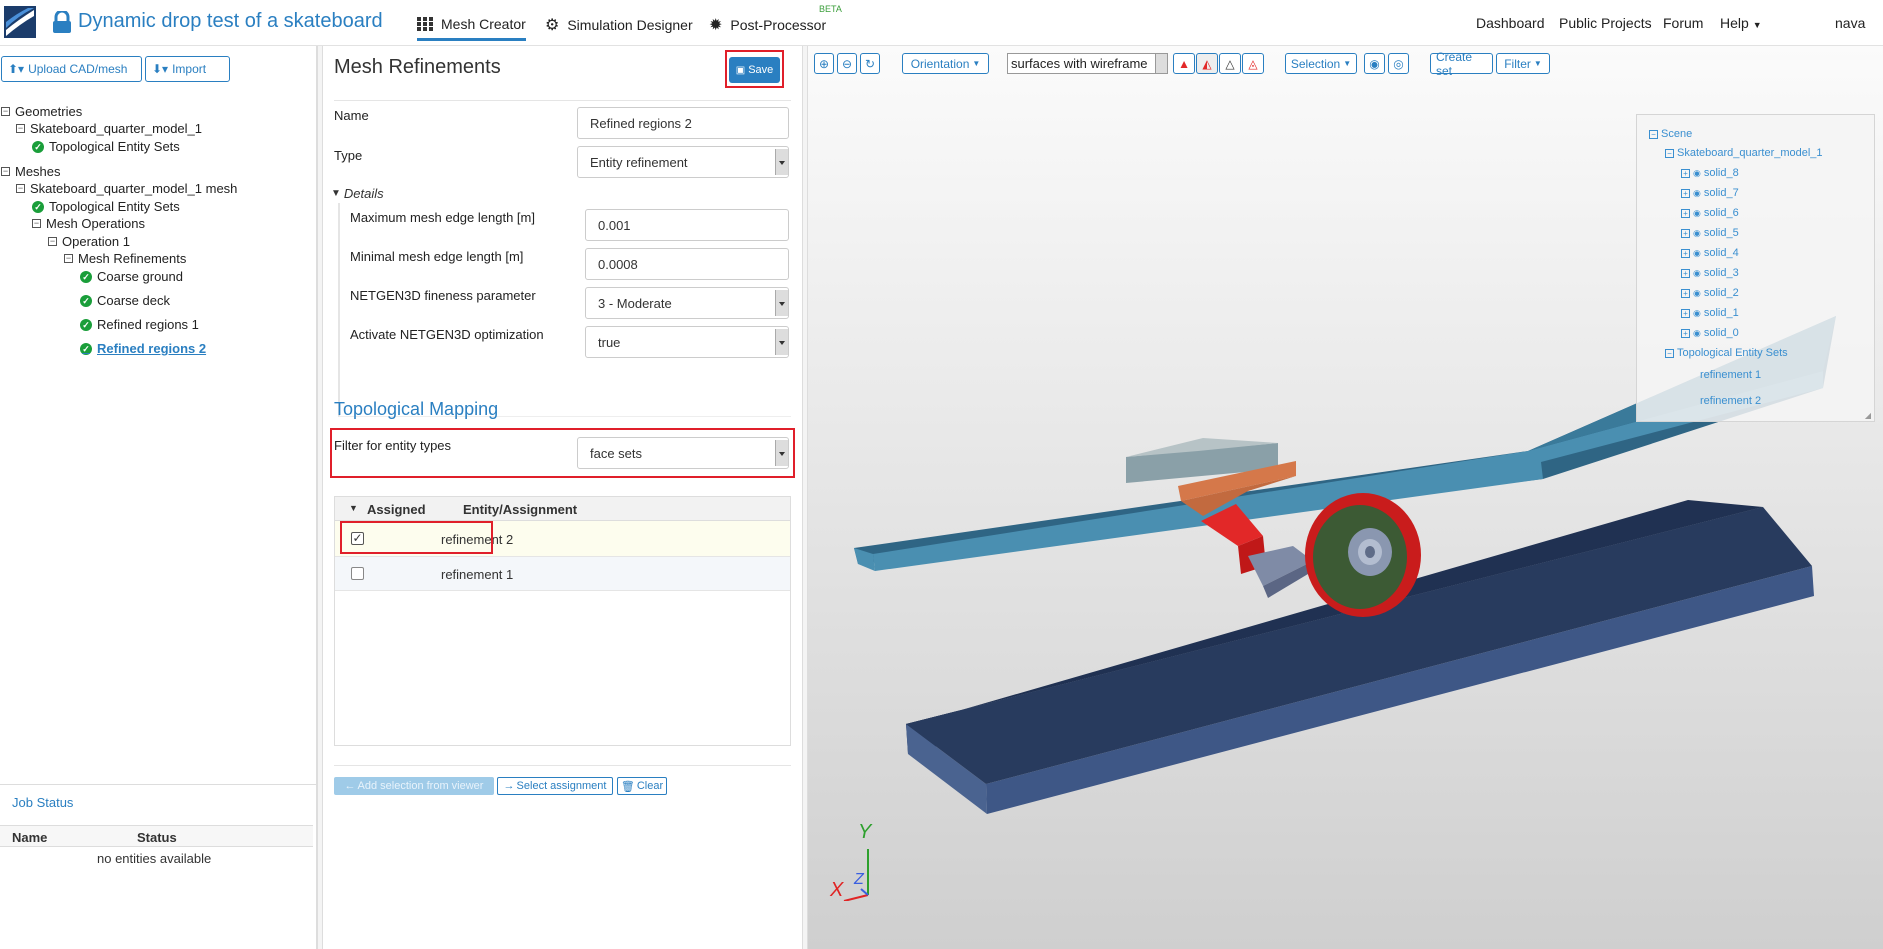 Image resolution: width=1883 pixels, height=949 pixels. Describe the element at coordinates (687, 225) in the screenshot. I see `max-edge-input: 0.001` at that location.